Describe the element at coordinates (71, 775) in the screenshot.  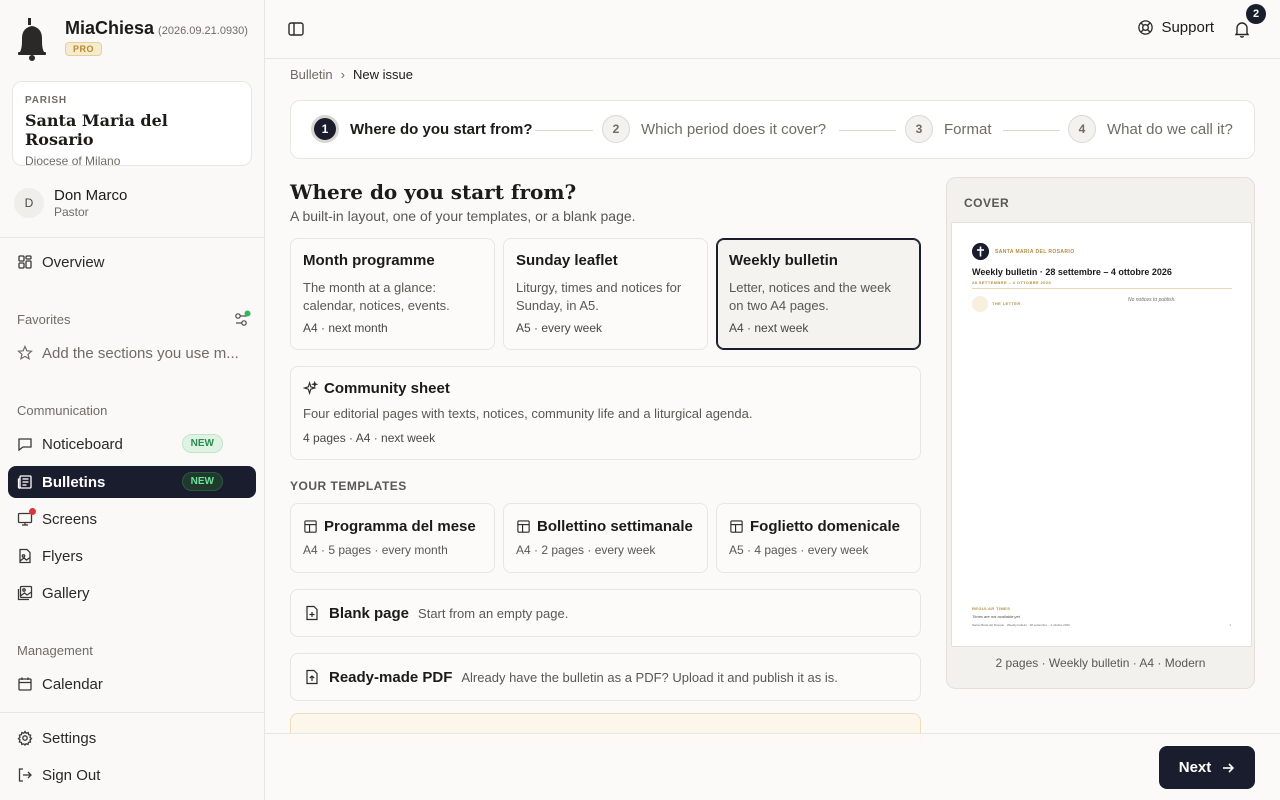
I see `nav-sign-out-label: Sign Out` at that location.